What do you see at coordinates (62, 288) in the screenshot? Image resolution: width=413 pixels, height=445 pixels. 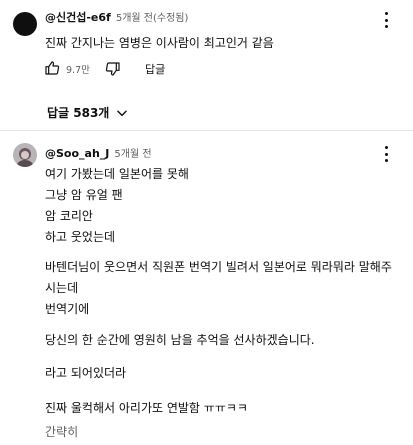 I see `comment-line: 시는데` at bounding box center [62, 288].